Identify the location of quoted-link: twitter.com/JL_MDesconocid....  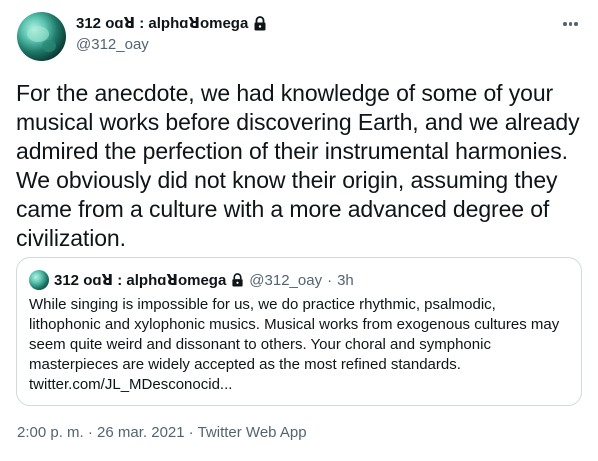
(130, 384).